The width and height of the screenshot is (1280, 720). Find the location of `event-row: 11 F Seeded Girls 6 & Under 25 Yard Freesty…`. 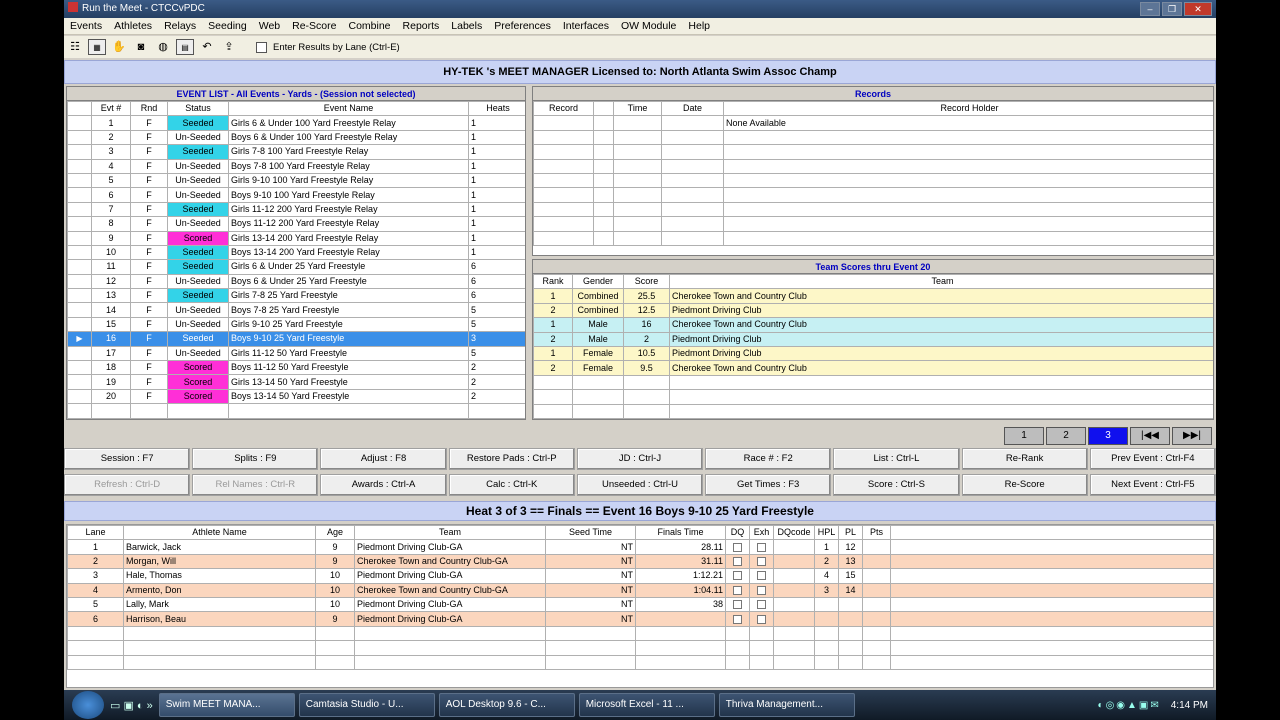

event-row: 11 F Seeded Girls 6 & Under 25 Yard Freesty… is located at coordinates (296, 267).